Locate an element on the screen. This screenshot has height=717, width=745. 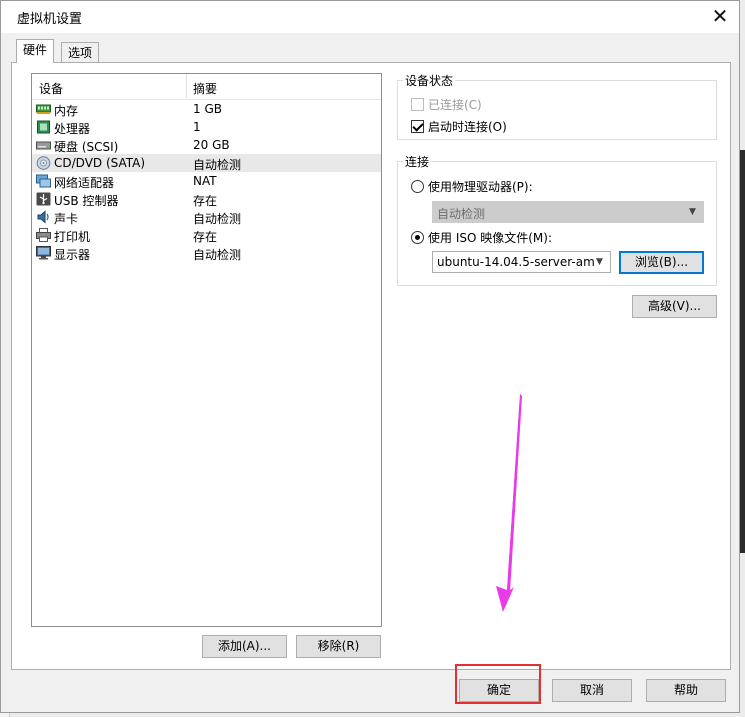
connect-at-power-on-checkbox: 启动时连接(O) is located at coordinates (459, 126).